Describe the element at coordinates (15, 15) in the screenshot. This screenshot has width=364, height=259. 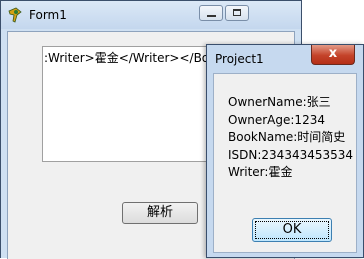
I see `app-icon` at that location.